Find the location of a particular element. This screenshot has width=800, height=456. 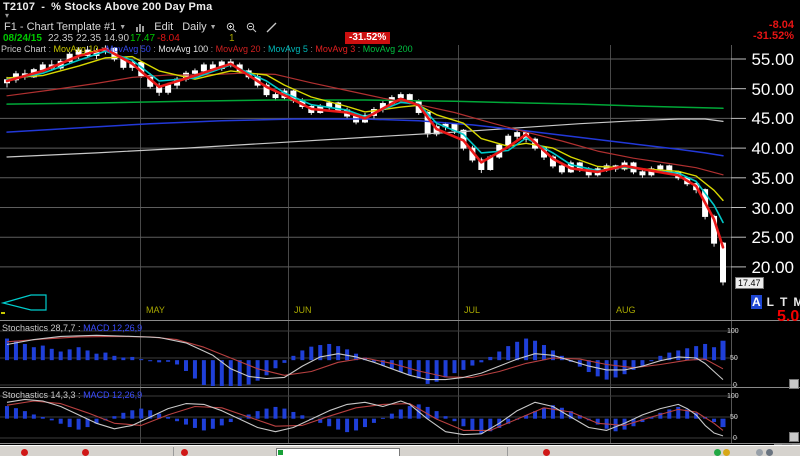

panel2-label: Stochastics 14,3,3 : MACD 12,26,9 is located at coordinates (72, 395).